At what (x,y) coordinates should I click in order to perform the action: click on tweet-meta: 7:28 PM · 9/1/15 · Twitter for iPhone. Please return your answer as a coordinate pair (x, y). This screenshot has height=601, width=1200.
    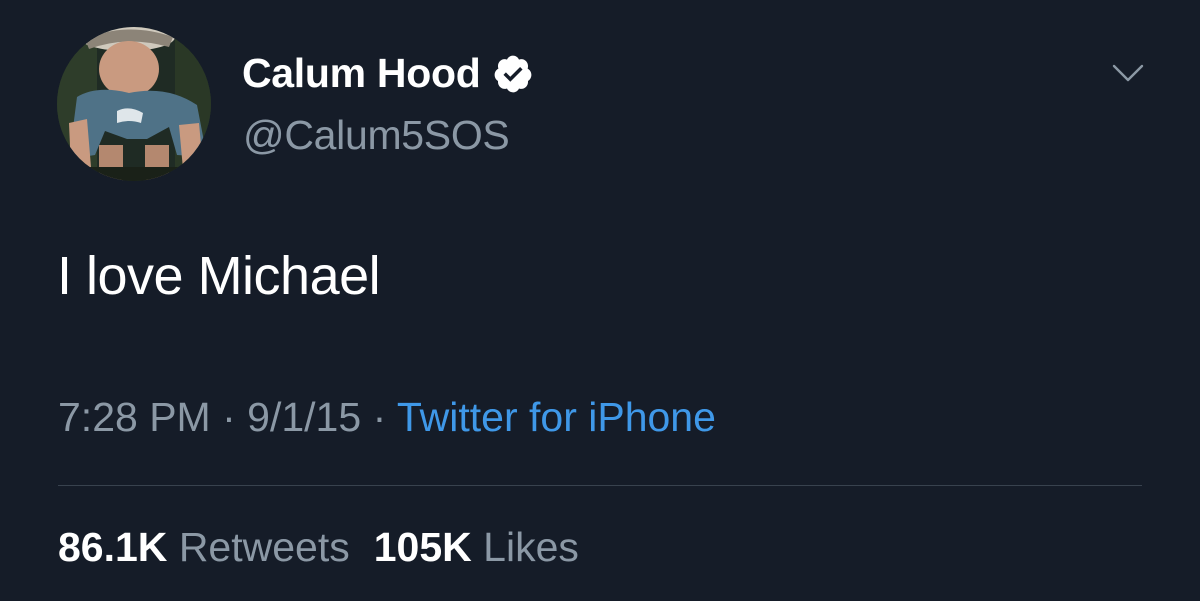
    Looking at the image, I should click on (387, 417).